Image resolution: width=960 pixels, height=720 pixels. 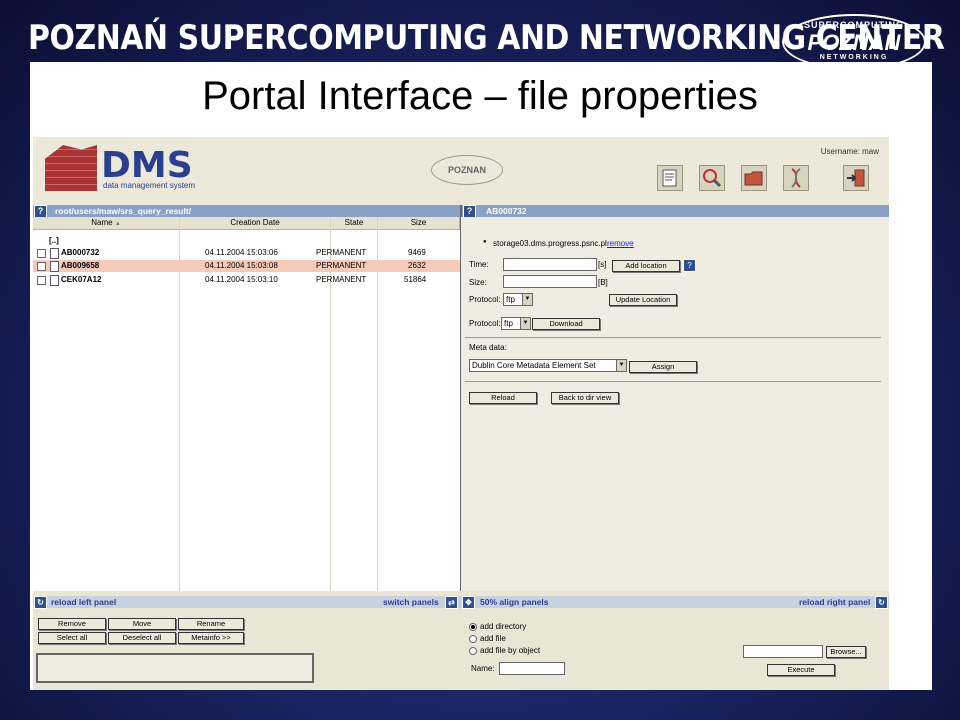 I want to click on location-host: storage03.dms.progress.psnc.pl, so click(x=550, y=243).